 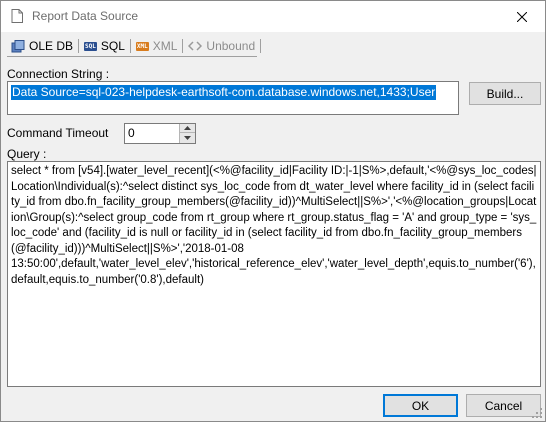 I want to click on command-timeout-stepper: 0, so click(x=160, y=133).